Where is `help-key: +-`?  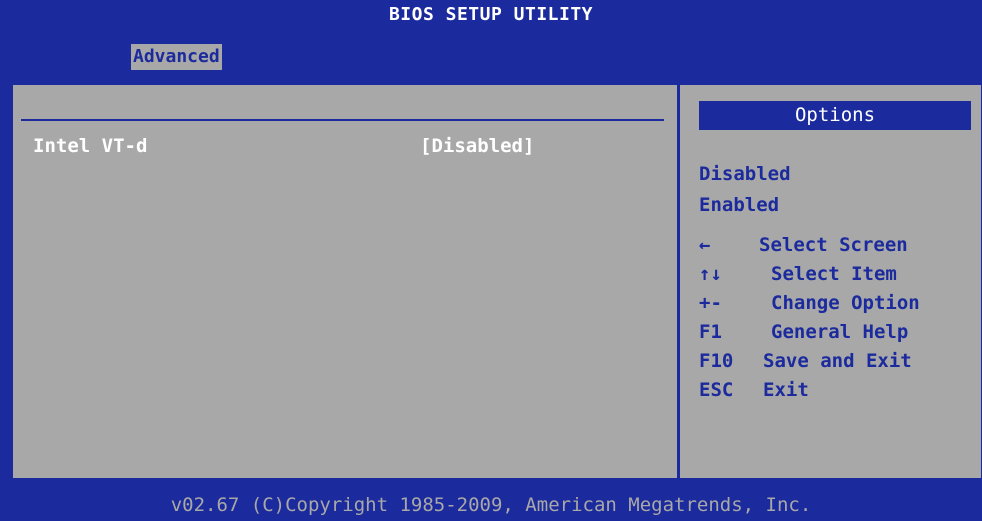
help-key: +- is located at coordinates (710, 303).